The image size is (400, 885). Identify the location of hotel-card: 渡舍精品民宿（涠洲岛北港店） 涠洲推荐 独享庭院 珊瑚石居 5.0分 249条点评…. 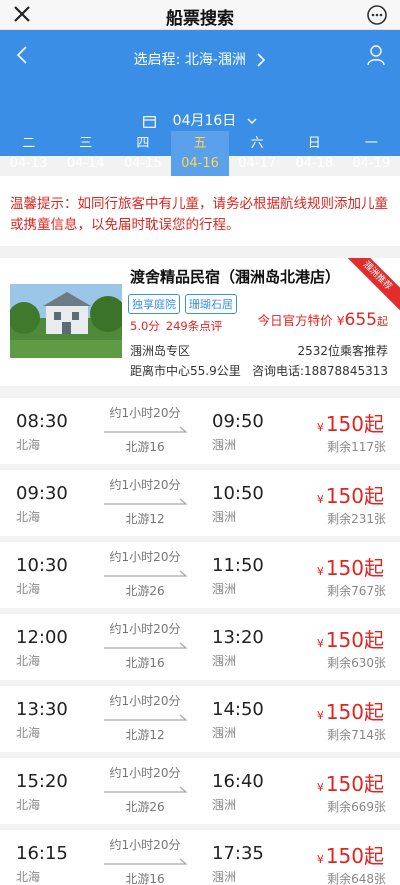
(200, 322).